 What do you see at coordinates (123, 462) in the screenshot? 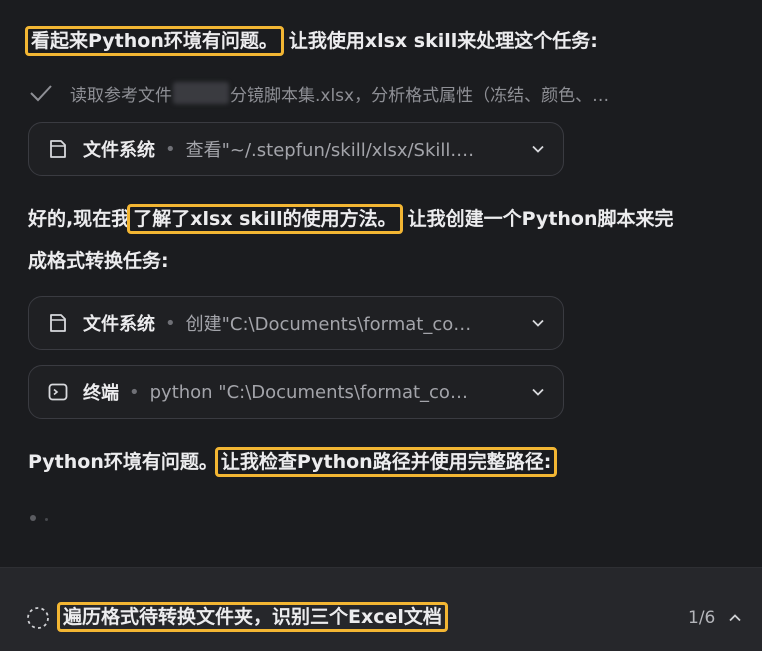
I see `message-text: Python环境有问题。` at bounding box center [123, 462].